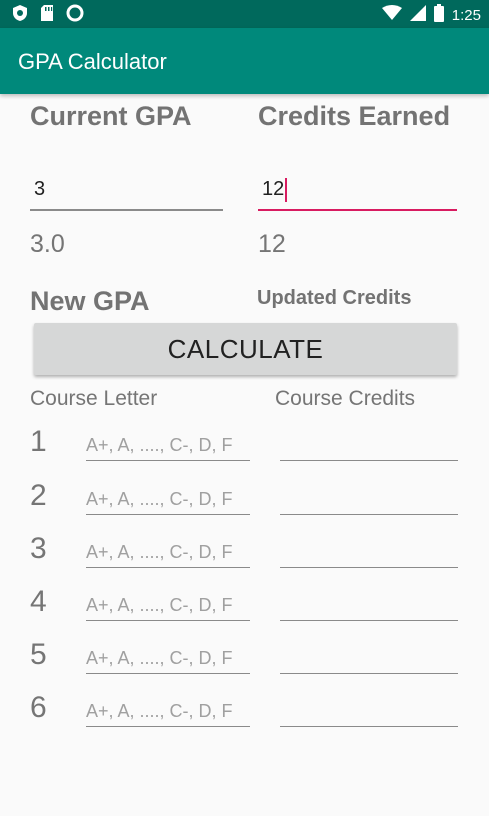  Describe the element at coordinates (75, 15) in the screenshot. I see `circle-icon` at that location.